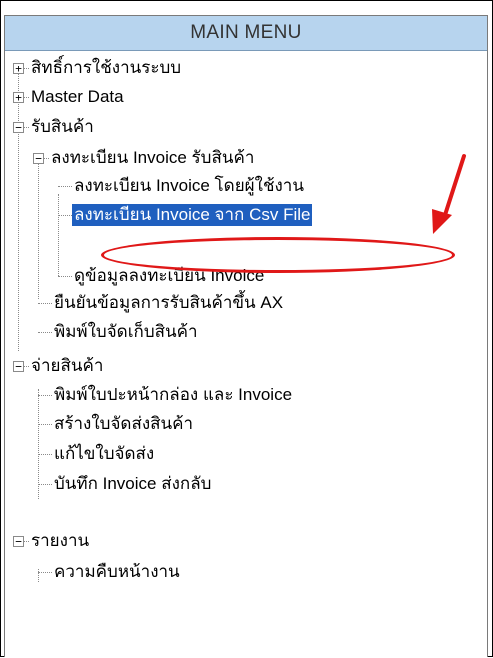 This screenshot has width=493, height=658. Describe the element at coordinates (123, 424) in the screenshot. I see `tree-item-create-delivery-note: สร้างใบจัดส่งสินค้า` at that location.